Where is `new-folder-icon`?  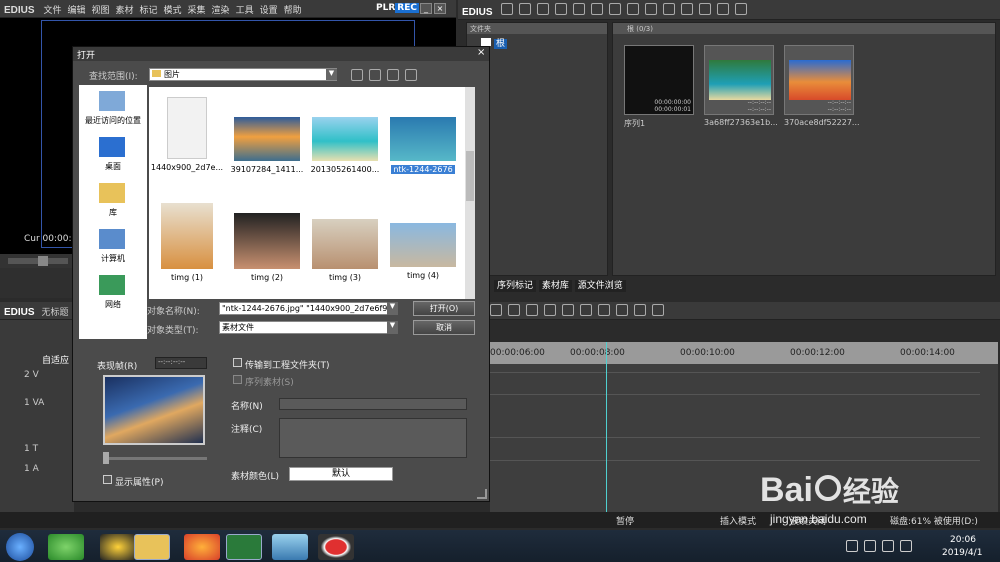 new-folder-icon is located at coordinates (393, 75).